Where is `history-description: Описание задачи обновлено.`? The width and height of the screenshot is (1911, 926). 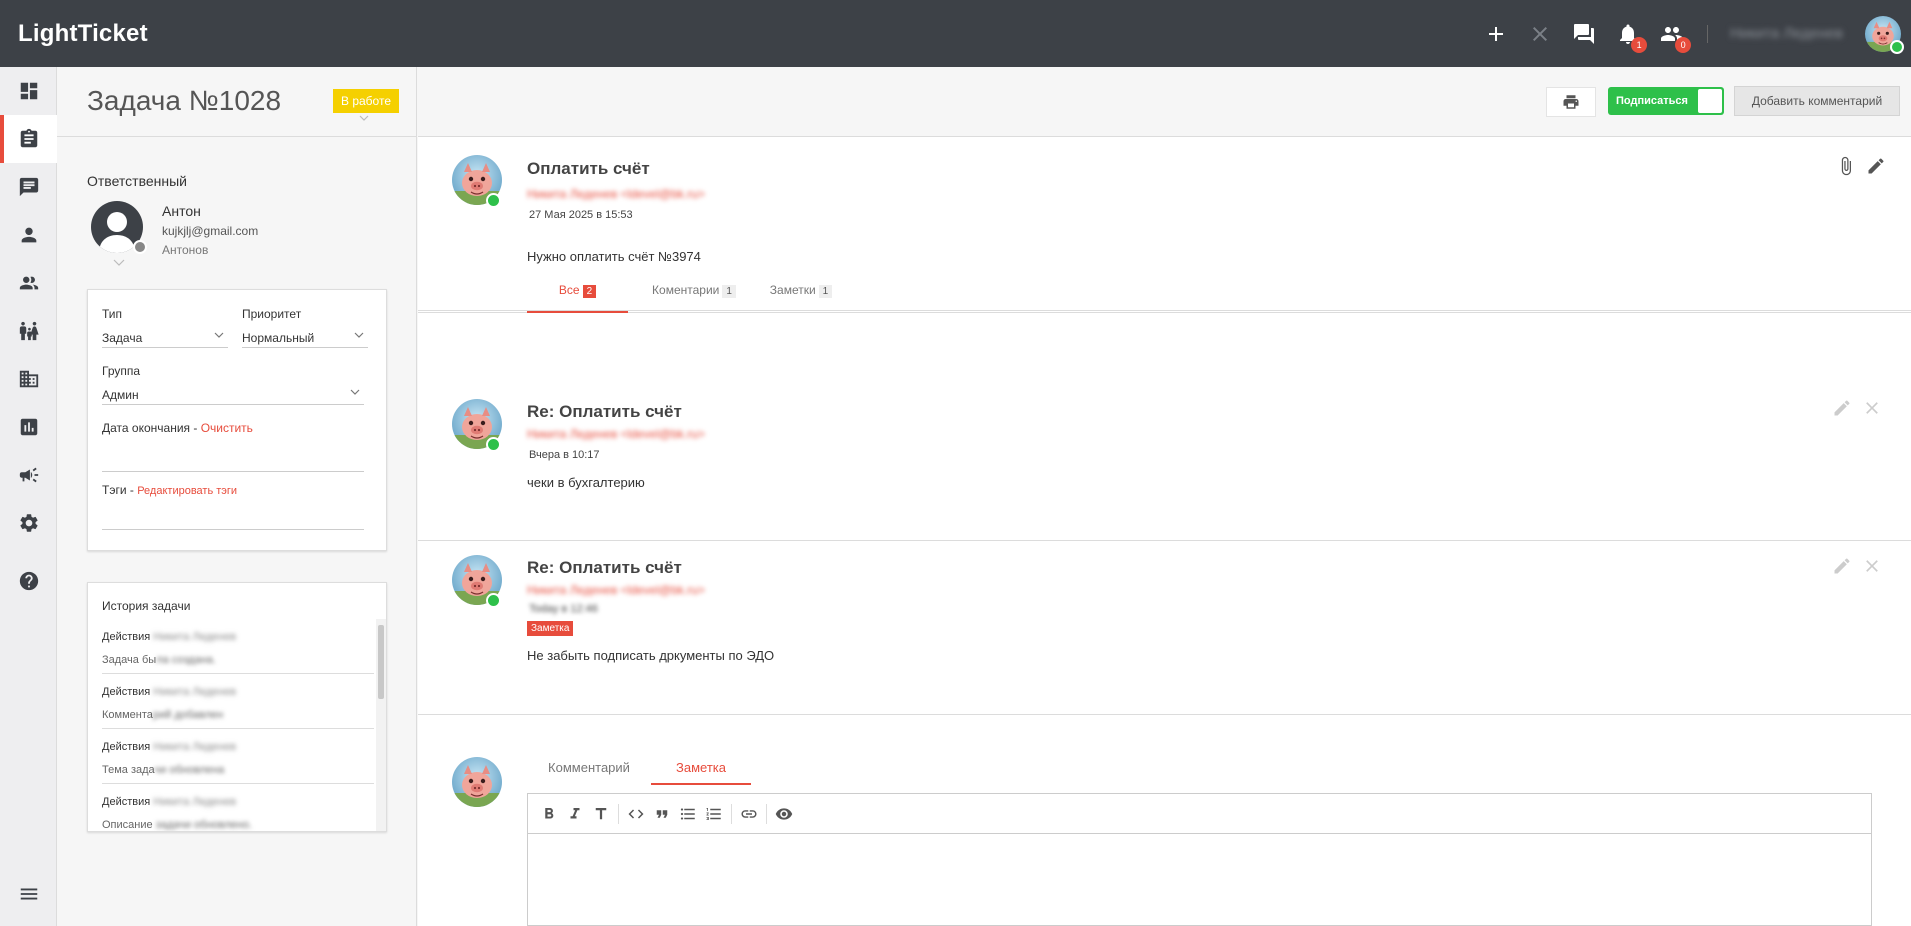
history-description: Описание задачи обновлено. is located at coordinates (177, 825).